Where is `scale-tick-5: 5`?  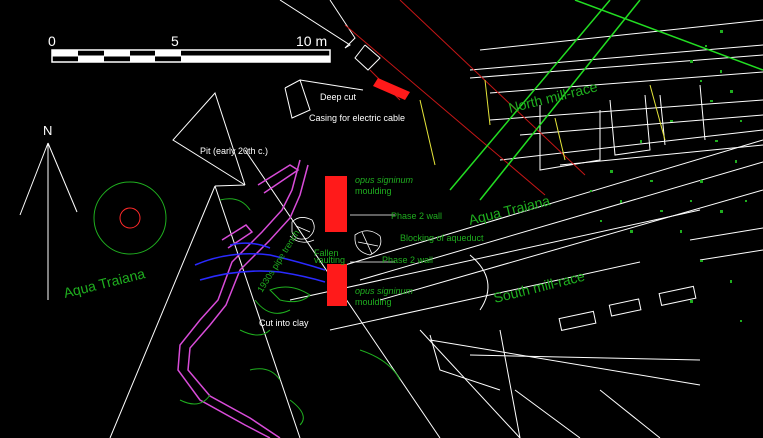 scale-tick-5: 5 is located at coordinates (175, 41).